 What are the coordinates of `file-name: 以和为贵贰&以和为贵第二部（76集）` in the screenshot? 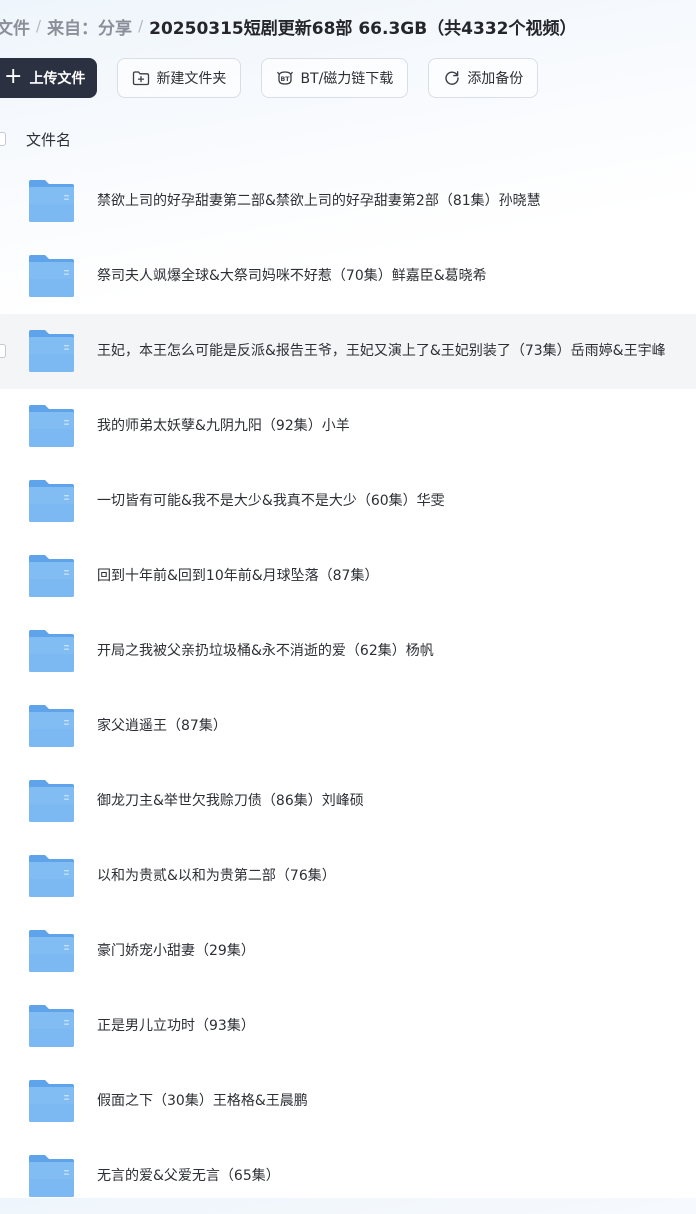 It's located at (216, 876).